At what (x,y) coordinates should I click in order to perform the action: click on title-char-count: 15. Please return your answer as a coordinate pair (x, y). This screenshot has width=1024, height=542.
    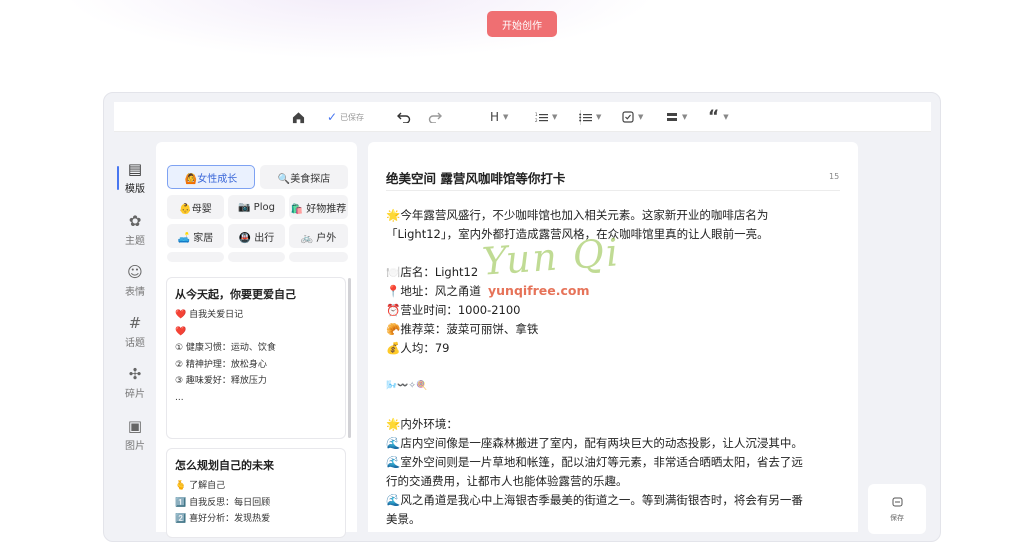
    Looking at the image, I should click on (834, 176).